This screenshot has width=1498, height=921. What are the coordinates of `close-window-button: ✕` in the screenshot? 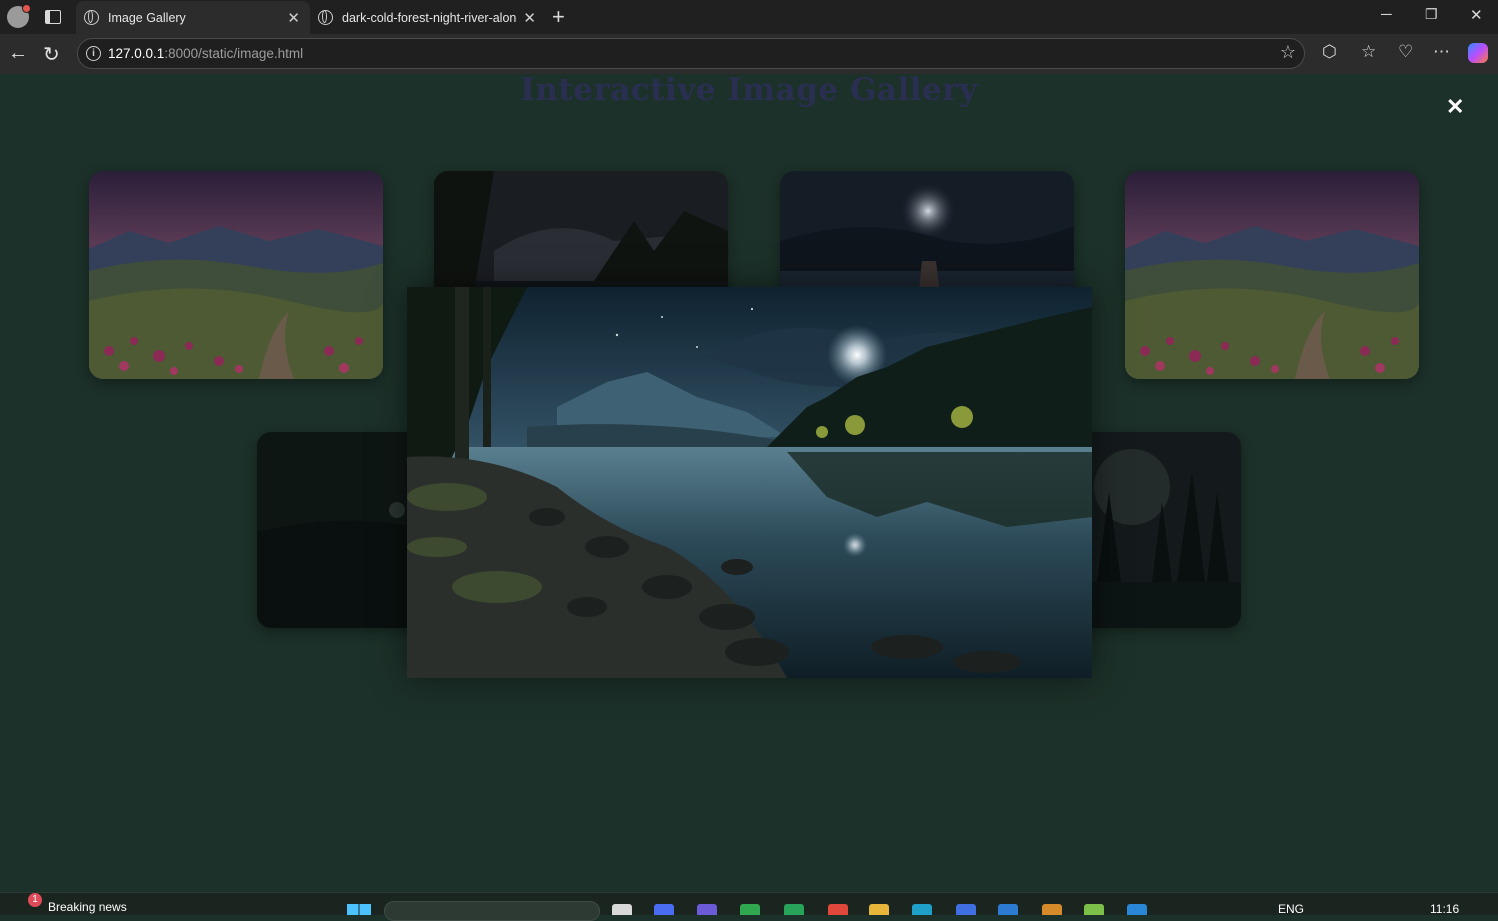 It's located at (1476, 15).